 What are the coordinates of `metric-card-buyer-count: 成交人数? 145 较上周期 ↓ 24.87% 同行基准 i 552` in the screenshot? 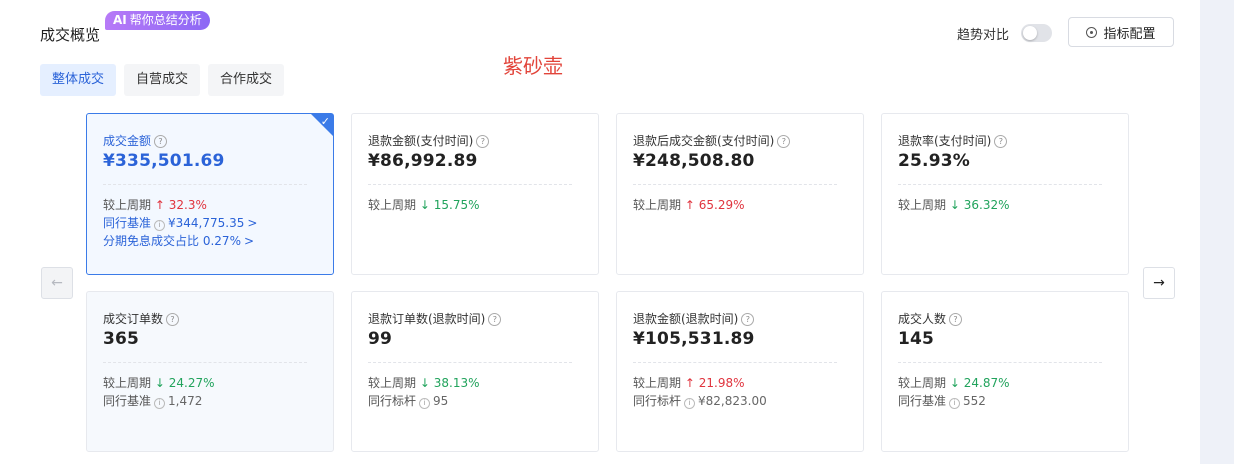 It's located at (1005, 371).